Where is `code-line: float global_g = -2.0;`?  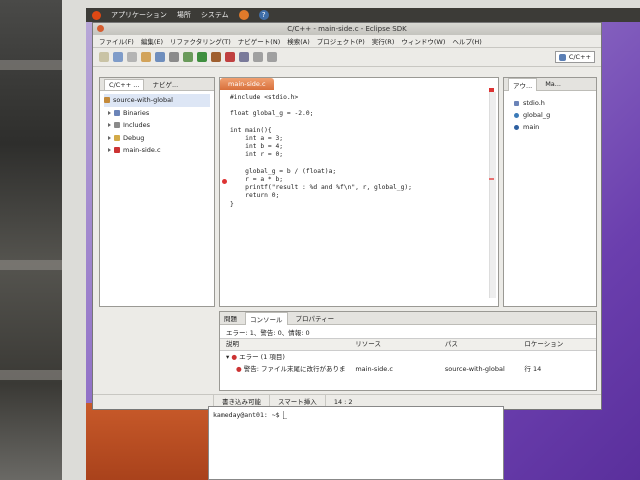 code-line: float global_g = -2.0; is located at coordinates (321, 114).